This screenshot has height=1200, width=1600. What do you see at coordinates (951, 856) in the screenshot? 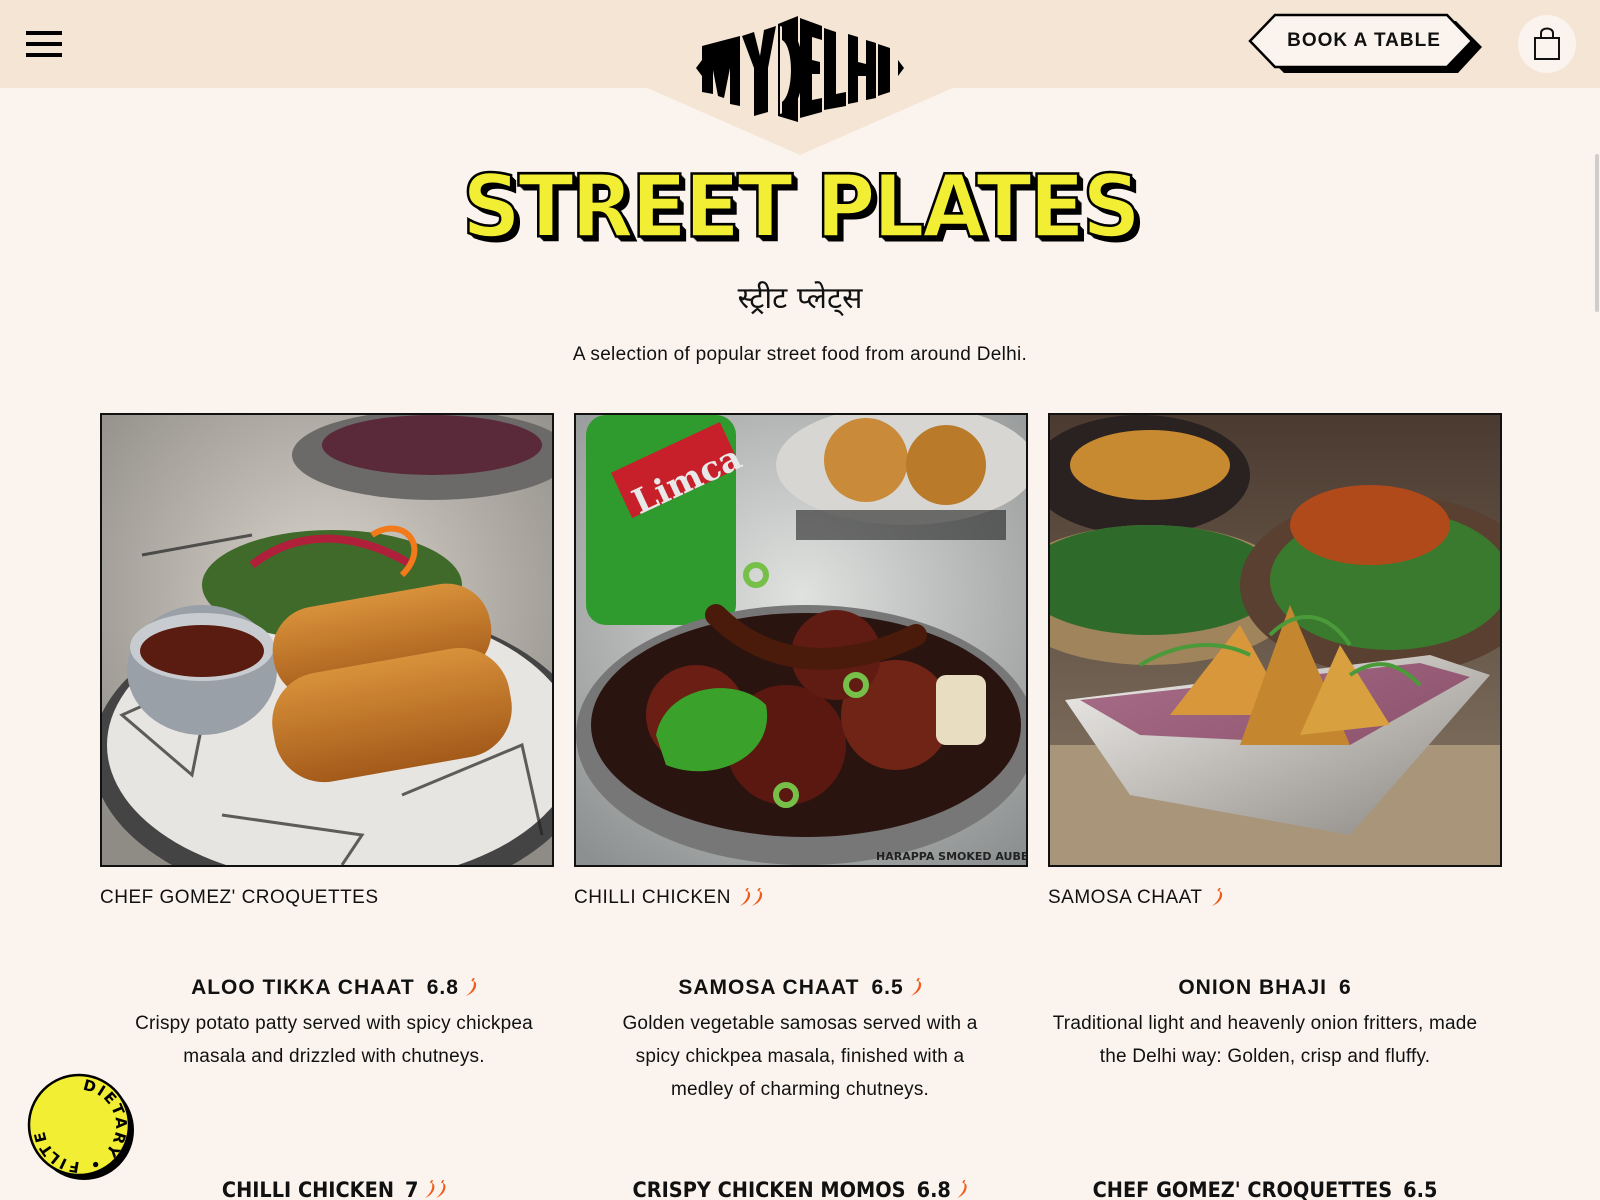
I see `svg-text: HARAPPA SMOKED AUBERG` at bounding box center [951, 856].